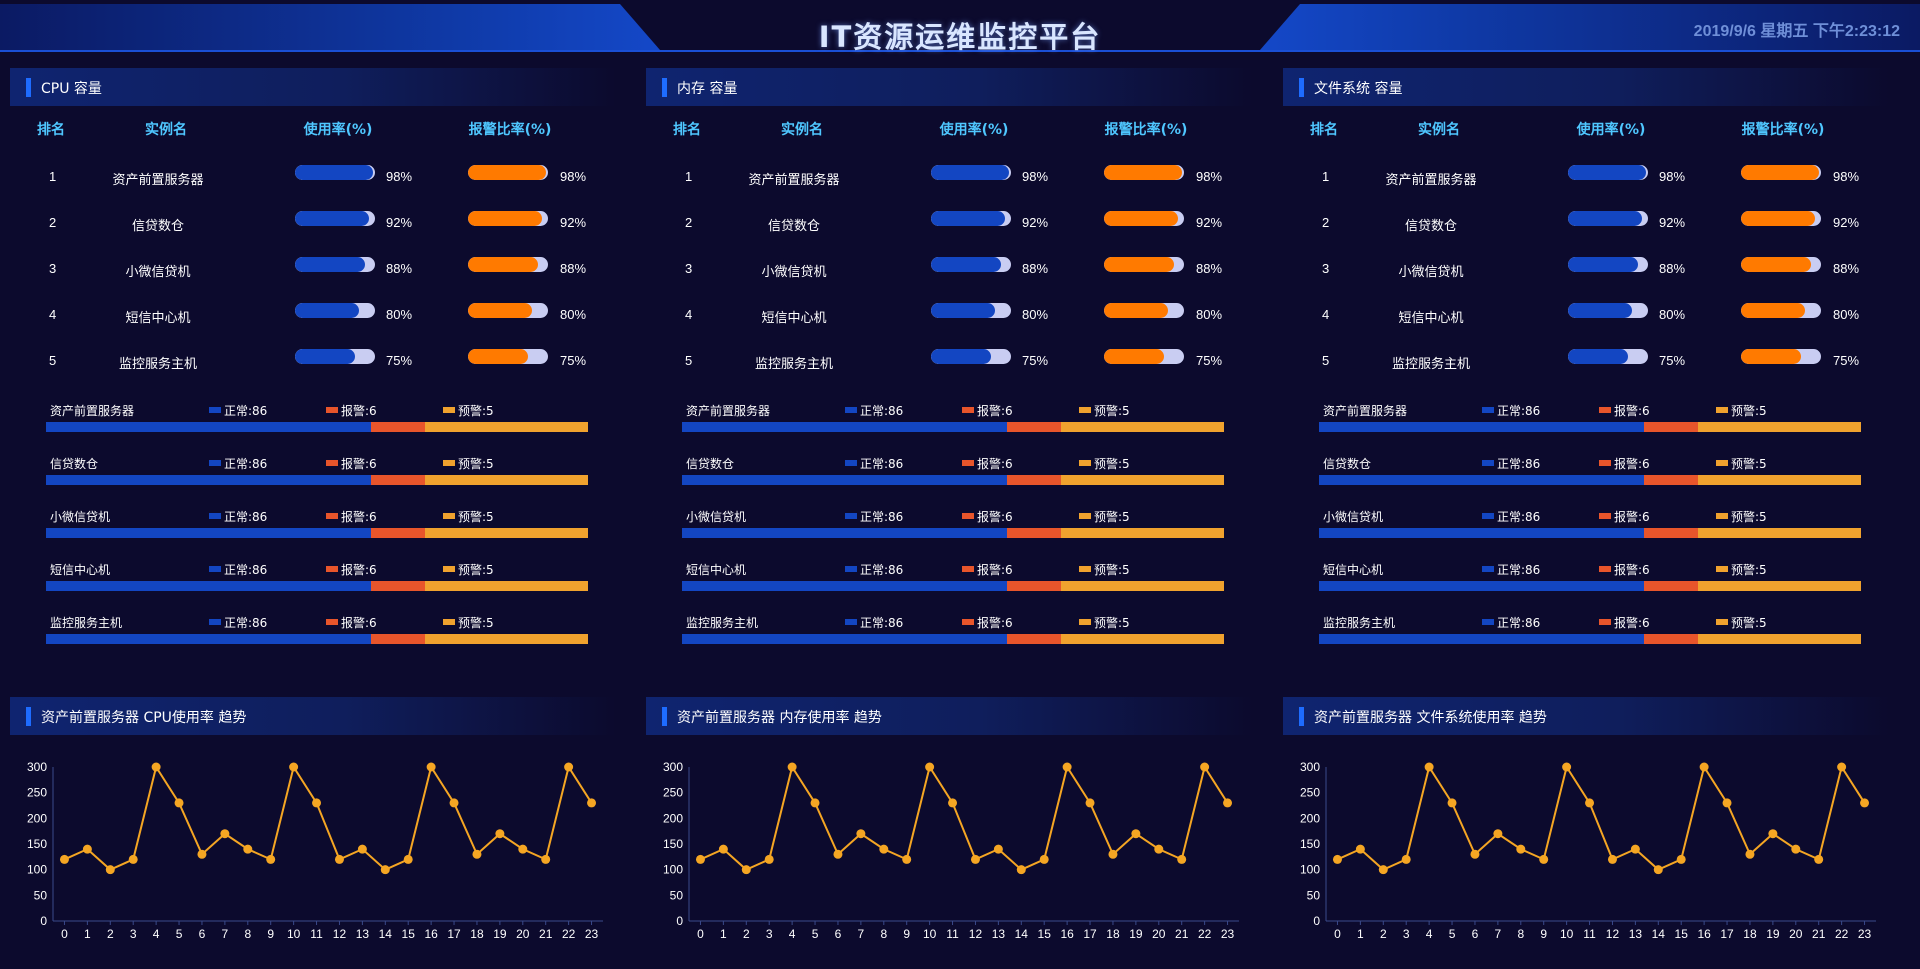 The image size is (1920, 969). What do you see at coordinates (431, 934) in the screenshot?
I see `x-tick-label: 16` at bounding box center [431, 934].